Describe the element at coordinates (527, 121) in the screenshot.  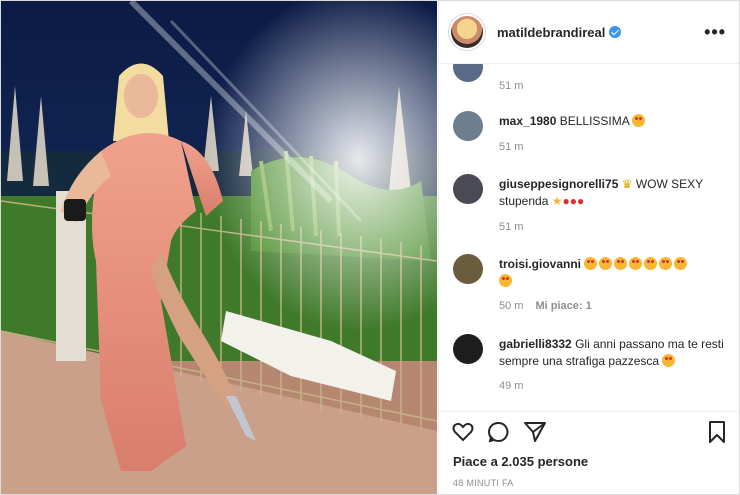
I see `commenter-username: max_1980` at that location.